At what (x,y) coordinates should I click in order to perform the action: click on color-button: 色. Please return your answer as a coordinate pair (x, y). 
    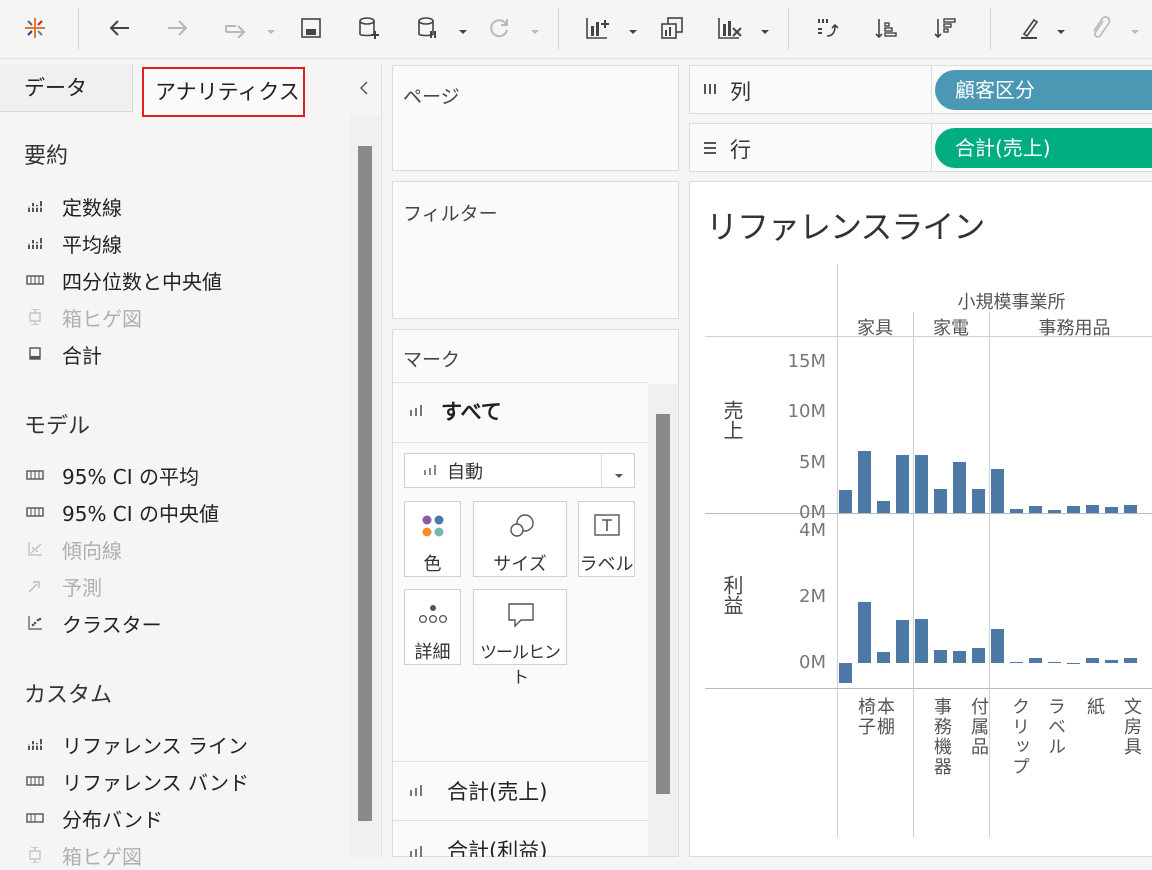
    Looking at the image, I should click on (432, 539).